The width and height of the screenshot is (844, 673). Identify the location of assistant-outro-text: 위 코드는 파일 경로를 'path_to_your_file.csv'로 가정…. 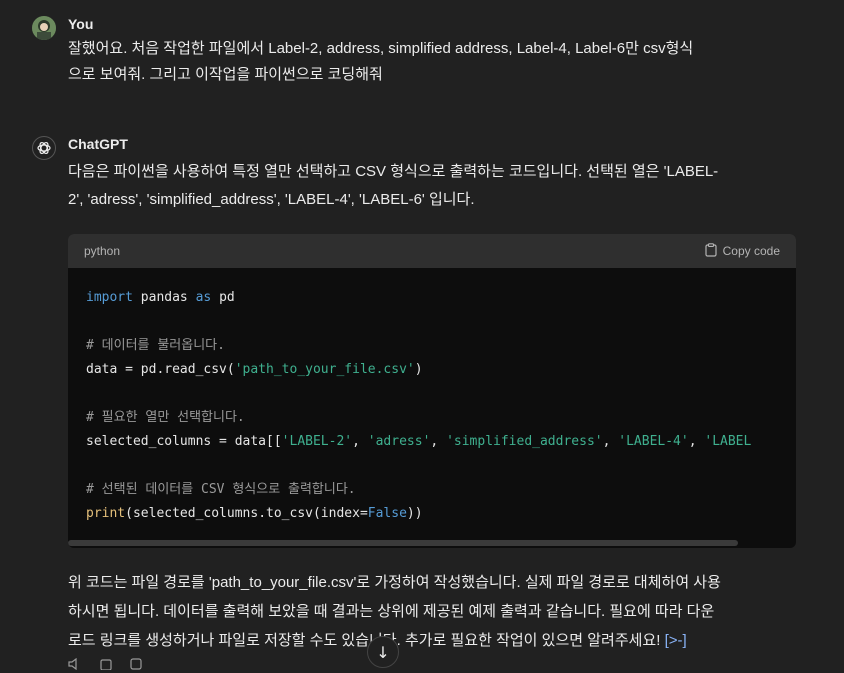
(438, 611).